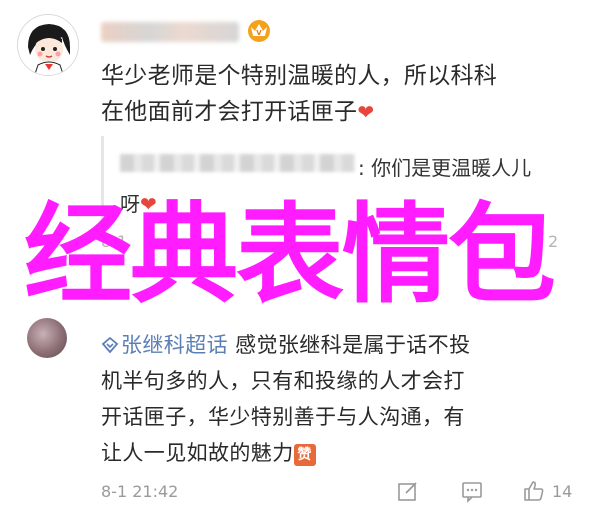 The image size is (600, 519). I want to click on comment-text: 华少老师是个特别温暖的人，所以科科 在他面前才会打开话匣子❤, so click(341, 94).